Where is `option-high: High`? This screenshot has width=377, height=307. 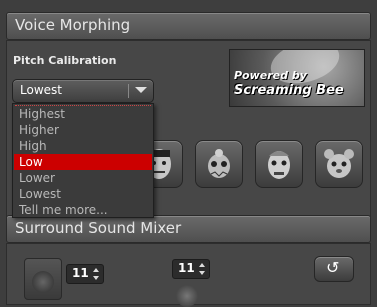
option-high: High is located at coordinates (83, 146).